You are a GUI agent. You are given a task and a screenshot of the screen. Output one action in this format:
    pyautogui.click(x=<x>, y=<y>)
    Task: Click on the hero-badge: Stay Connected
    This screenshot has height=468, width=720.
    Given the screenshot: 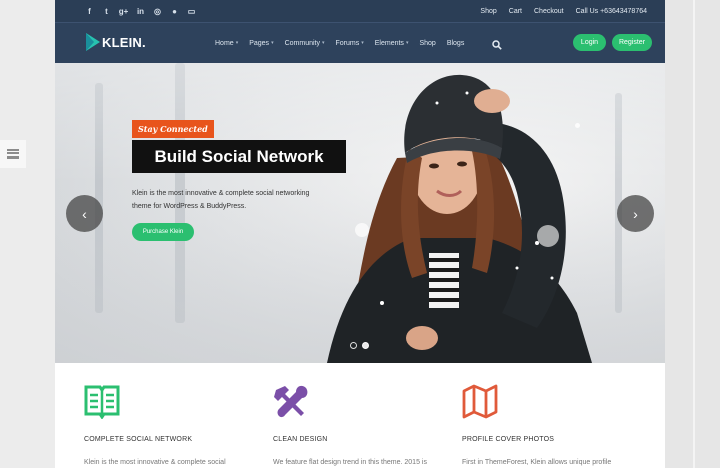 What is the action you would take?
    pyautogui.click(x=173, y=129)
    